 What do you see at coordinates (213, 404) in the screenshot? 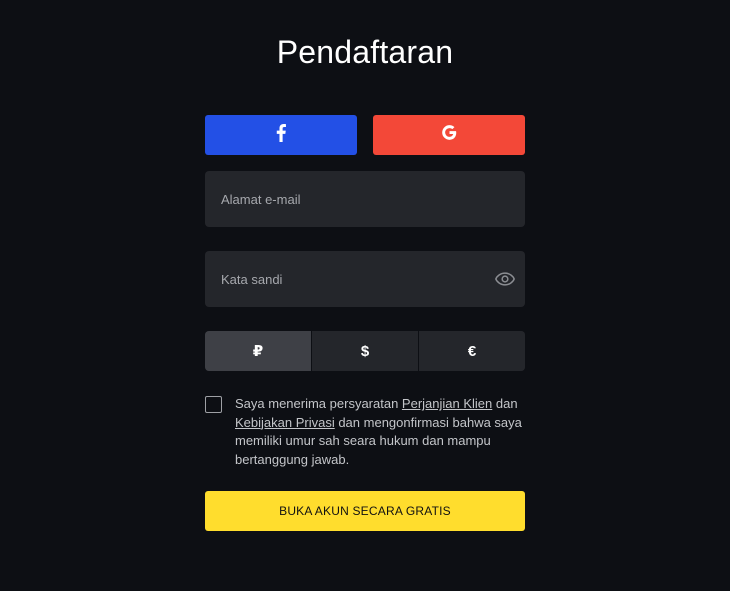
I see `terms-checkbox` at bounding box center [213, 404].